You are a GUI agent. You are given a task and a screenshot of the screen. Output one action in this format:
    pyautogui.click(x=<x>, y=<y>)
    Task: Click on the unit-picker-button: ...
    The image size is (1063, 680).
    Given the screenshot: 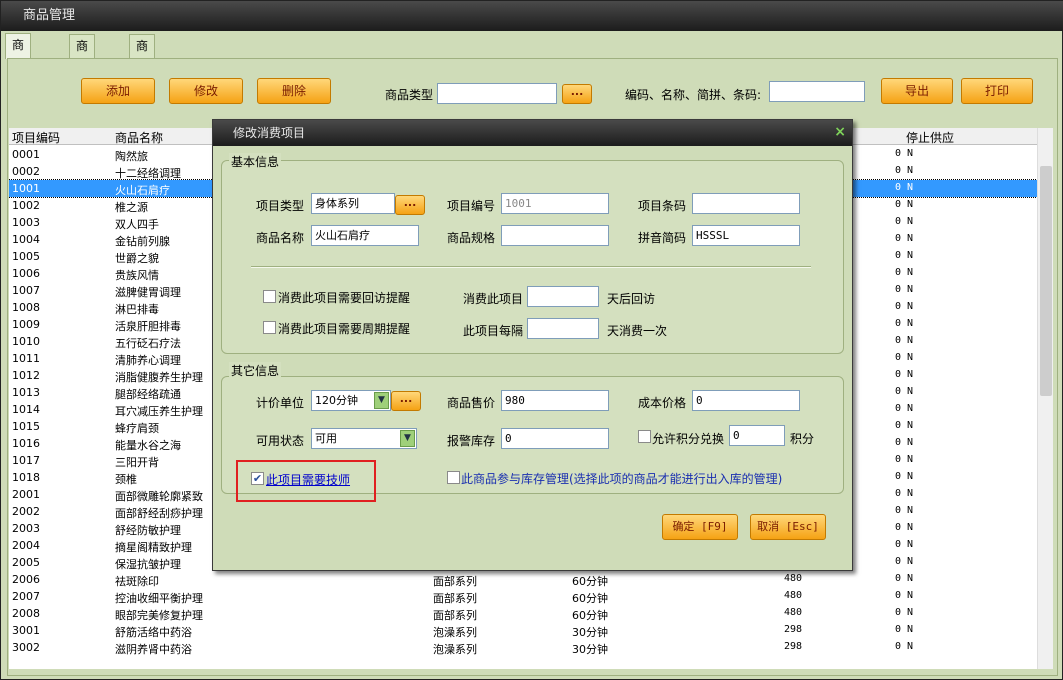 What is the action you would take?
    pyautogui.click(x=406, y=401)
    